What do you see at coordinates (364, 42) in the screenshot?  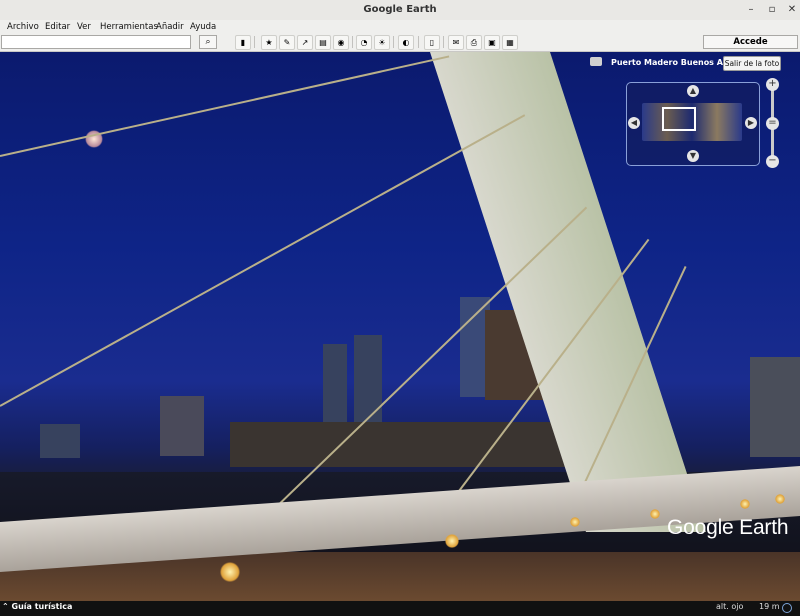 I see `historical-imagery-icon: ◔` at bounding box center [364, 42].